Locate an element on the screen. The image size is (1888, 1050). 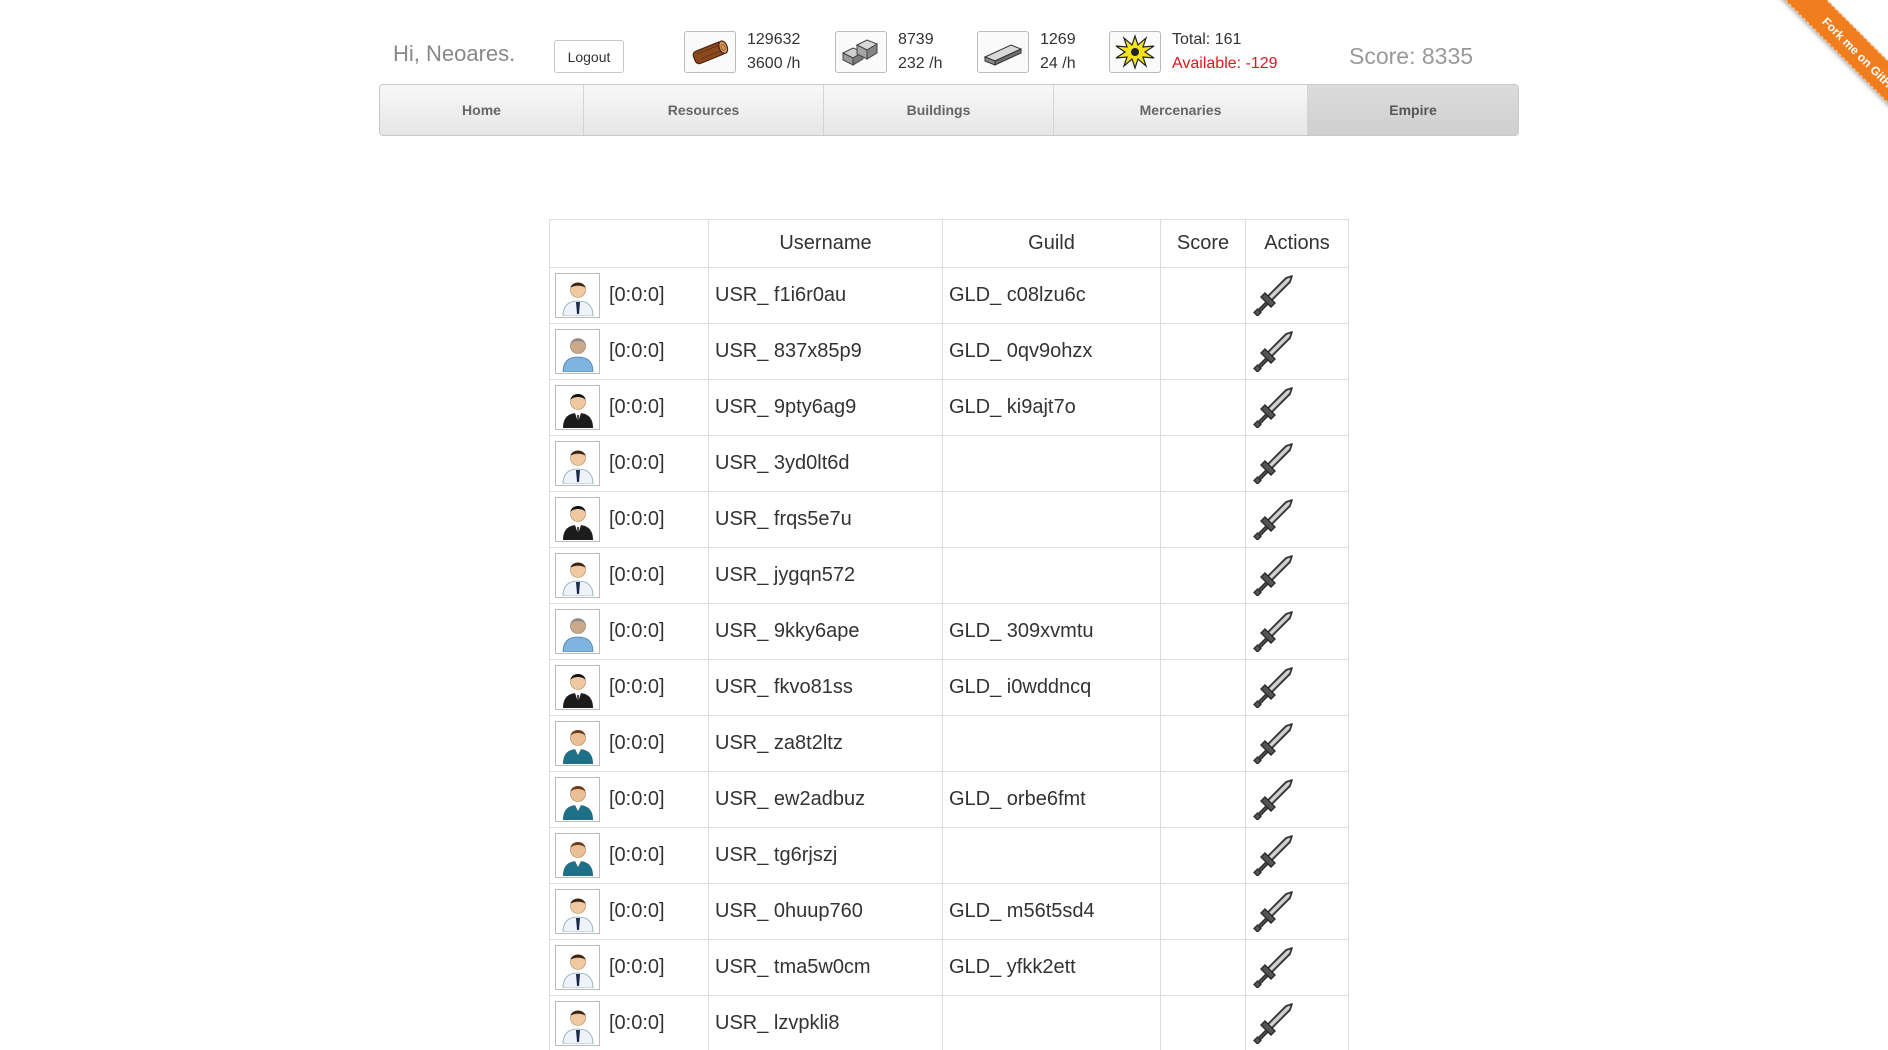
table-row: [0:0:0] USR_ za8t2ltz is located at coordinates (949, 743).